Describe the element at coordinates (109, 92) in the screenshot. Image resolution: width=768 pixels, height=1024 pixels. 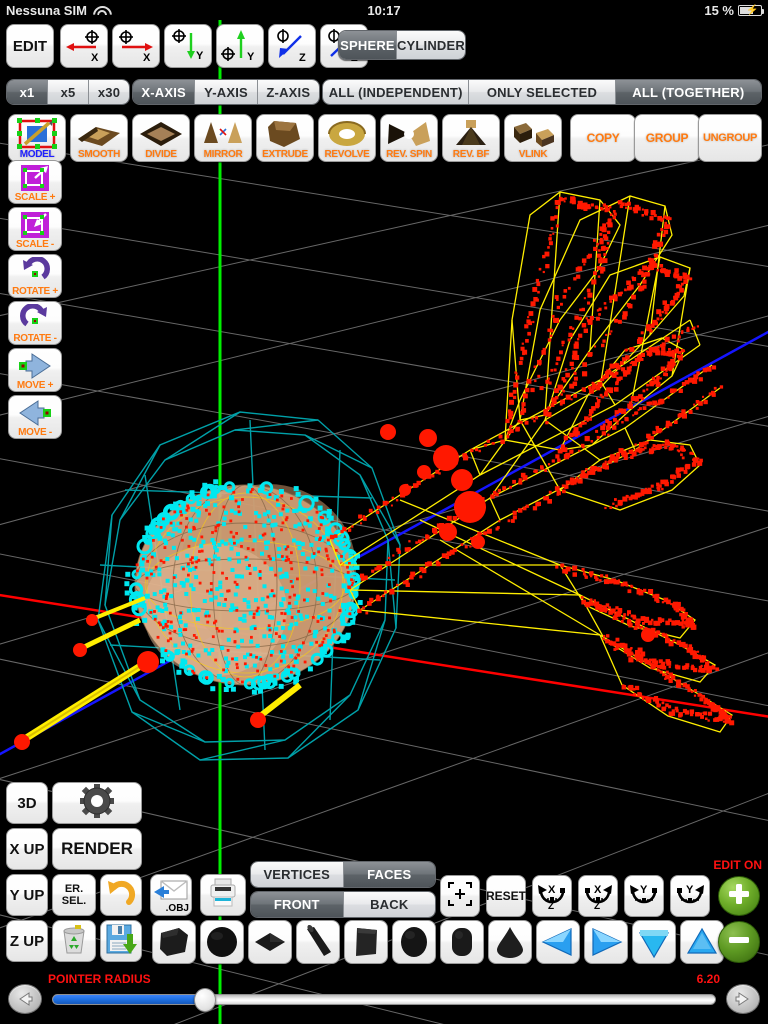
I see `step-x30: x30` at that location.